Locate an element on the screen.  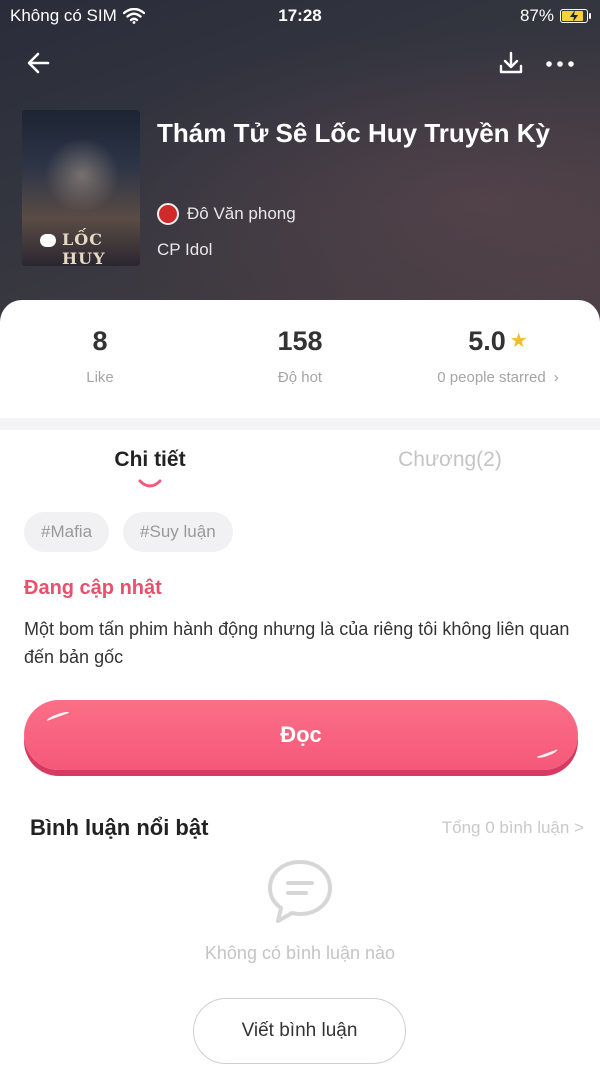
more-icon is located at coordinates (560, 64).